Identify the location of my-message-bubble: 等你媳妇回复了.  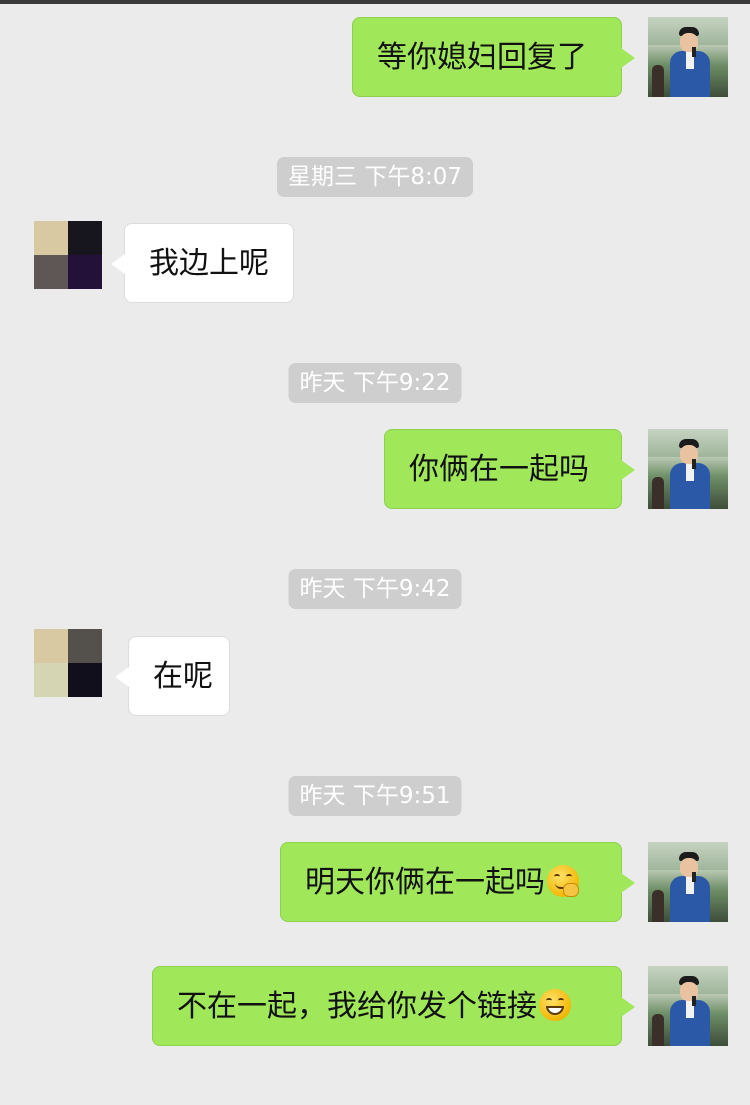
(493, 57).